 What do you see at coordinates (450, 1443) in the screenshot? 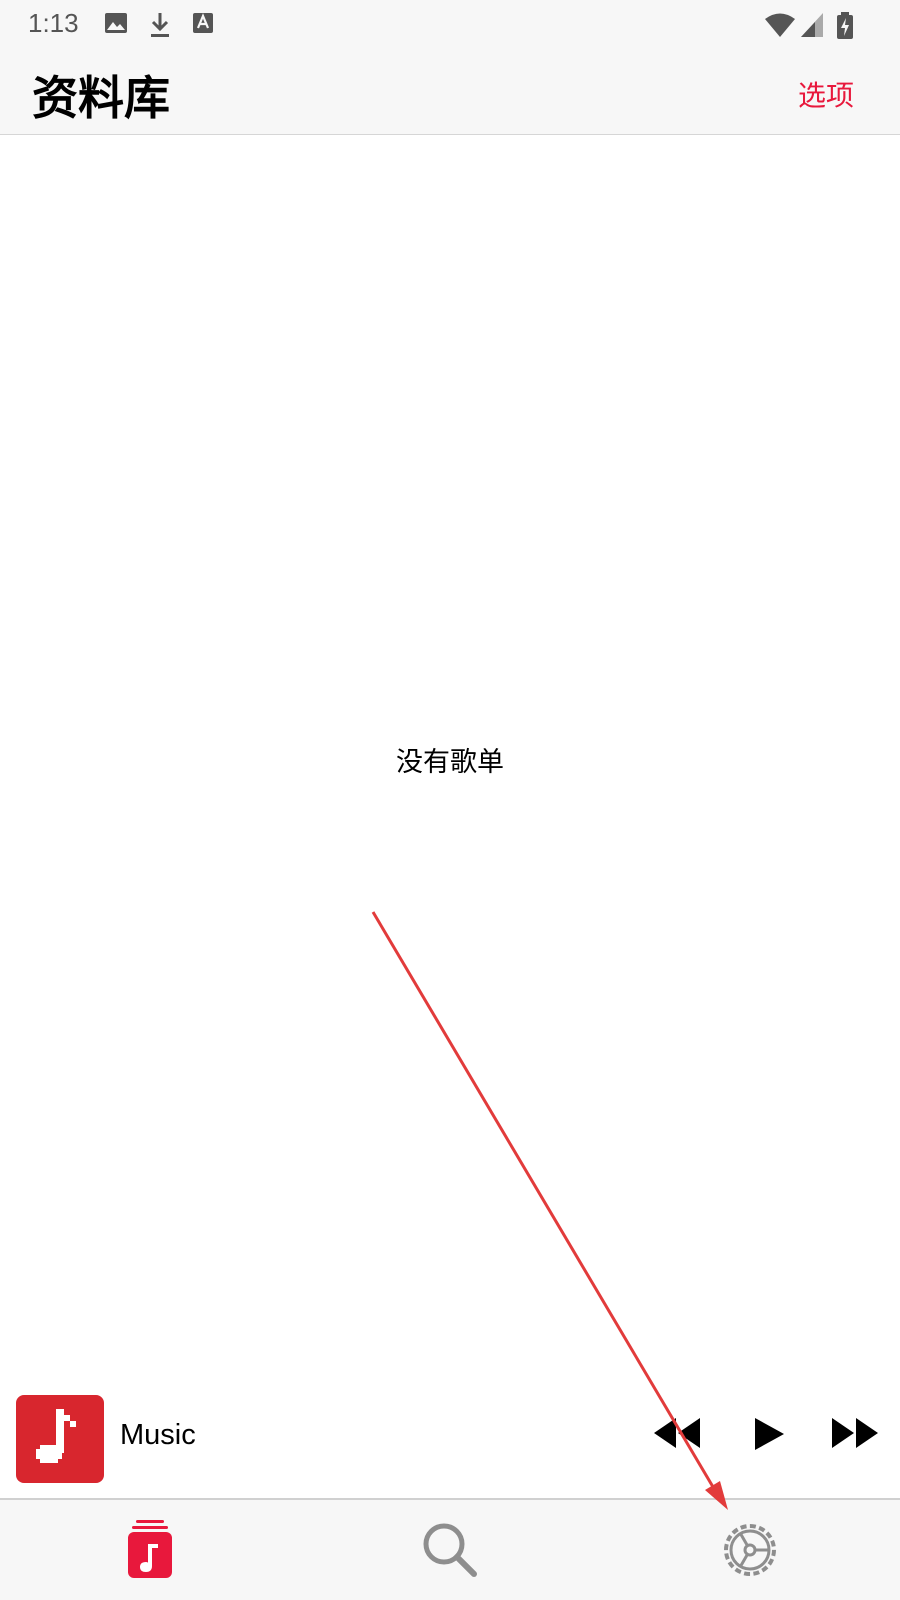
I see `mini-player: Music` at bounding box center [450, 1443].